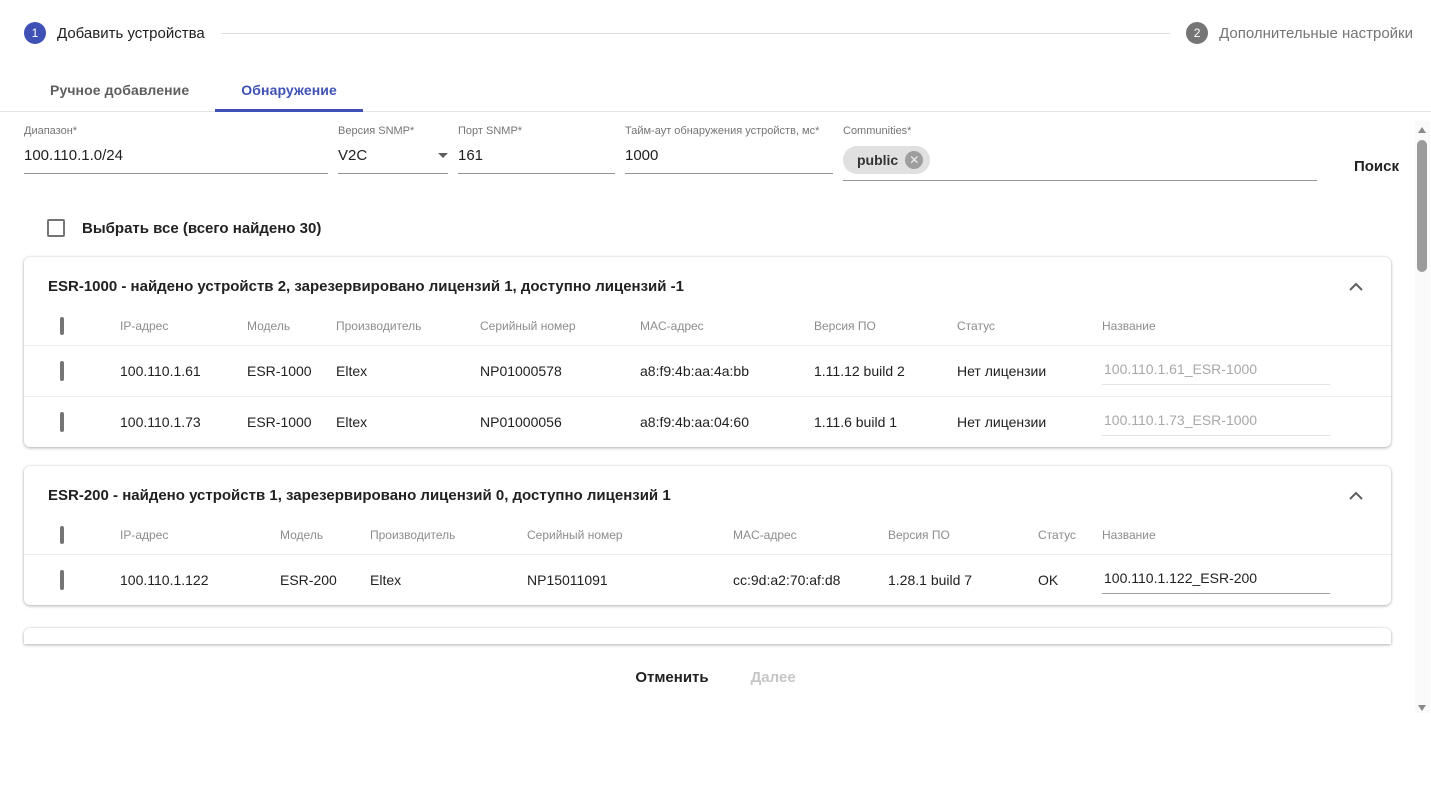 The height and width of the screenshot is (788, 1431). Describe the element at coordinates (914, 160) in the screenshot. I see `chip-remove-icon: ✕` at that location.